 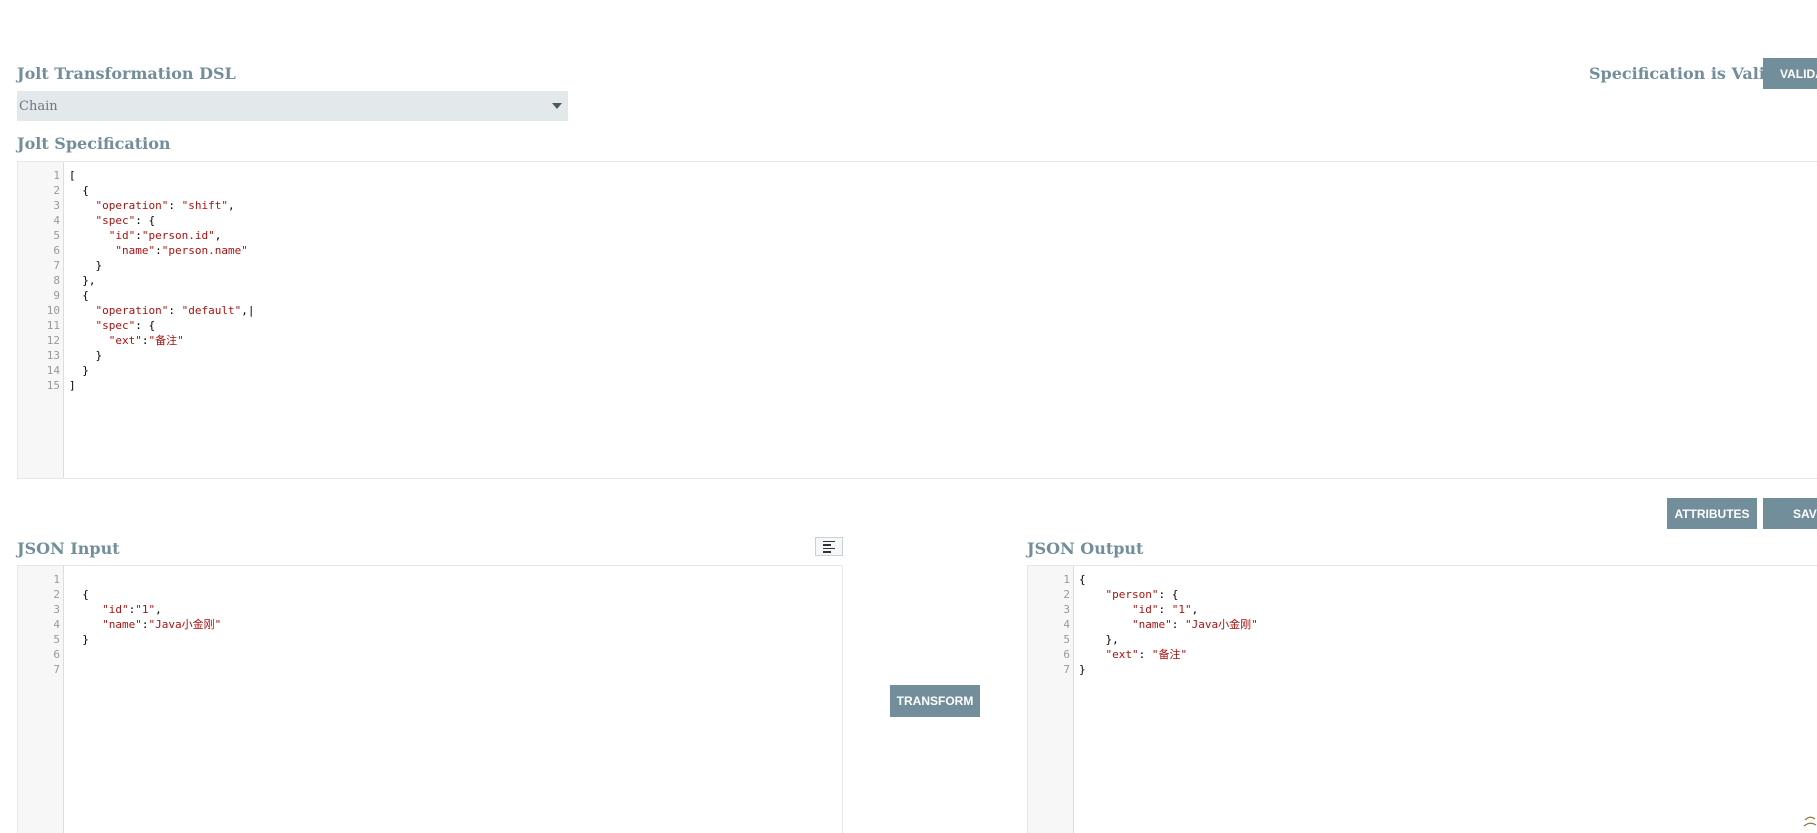 I want to click on line-number: 12, so click(x=53, y=340).